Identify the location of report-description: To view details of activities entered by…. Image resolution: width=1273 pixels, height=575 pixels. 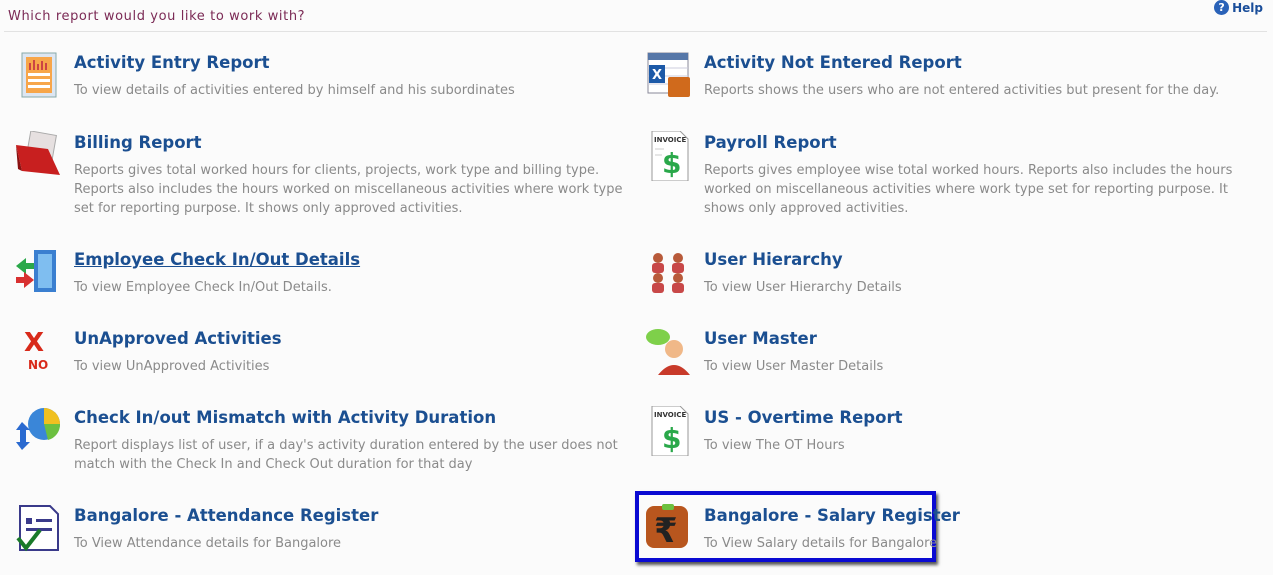
(294, 90).